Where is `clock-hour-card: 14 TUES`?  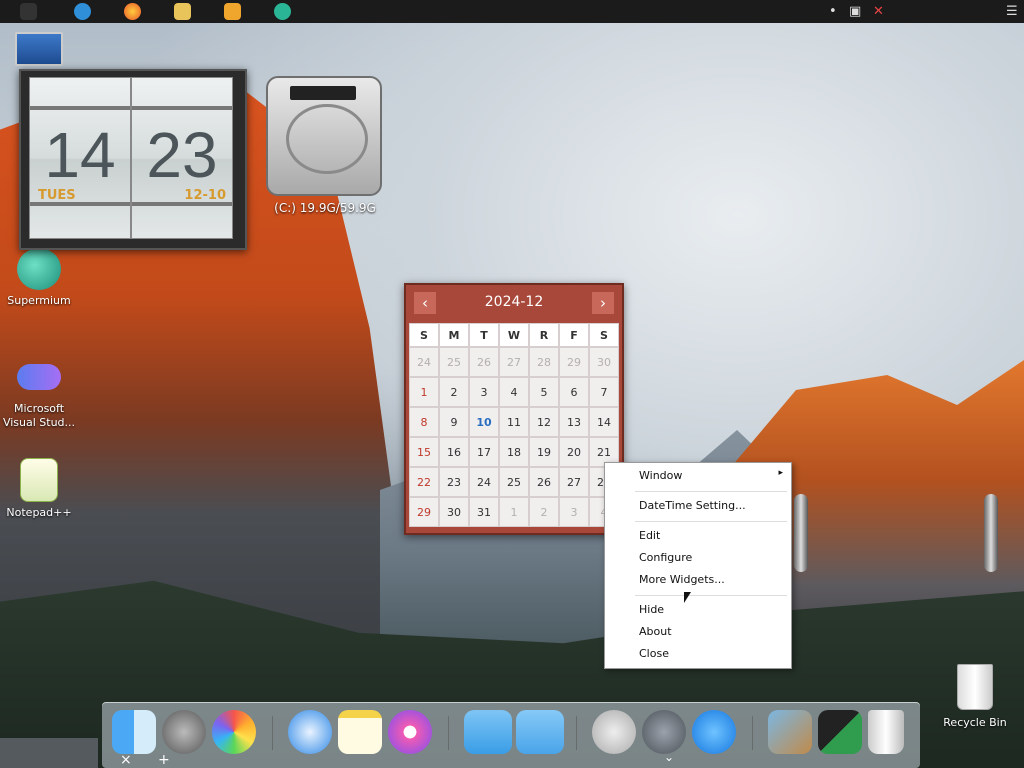 clock-hour-card: 14 TUES is located at coordinates (80, 158).